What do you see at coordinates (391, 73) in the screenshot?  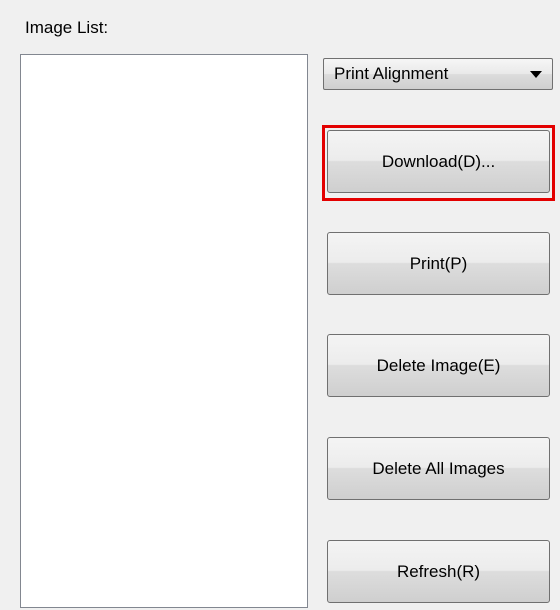 I see `mode-dropdown-value: Print Alignment` at bounding box center [391, 73].